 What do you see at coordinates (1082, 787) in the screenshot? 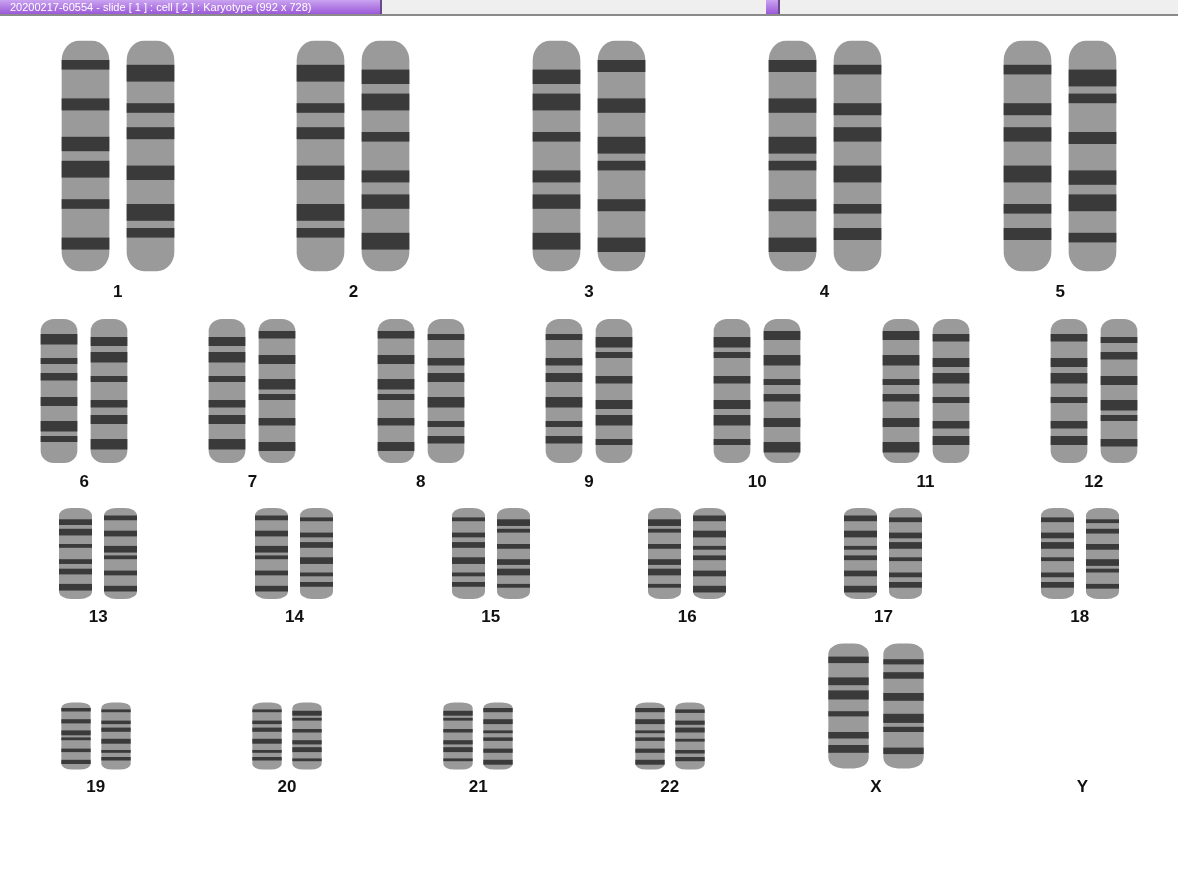
I see `chromosome-label: Y` at bounding box center [1082, 787].